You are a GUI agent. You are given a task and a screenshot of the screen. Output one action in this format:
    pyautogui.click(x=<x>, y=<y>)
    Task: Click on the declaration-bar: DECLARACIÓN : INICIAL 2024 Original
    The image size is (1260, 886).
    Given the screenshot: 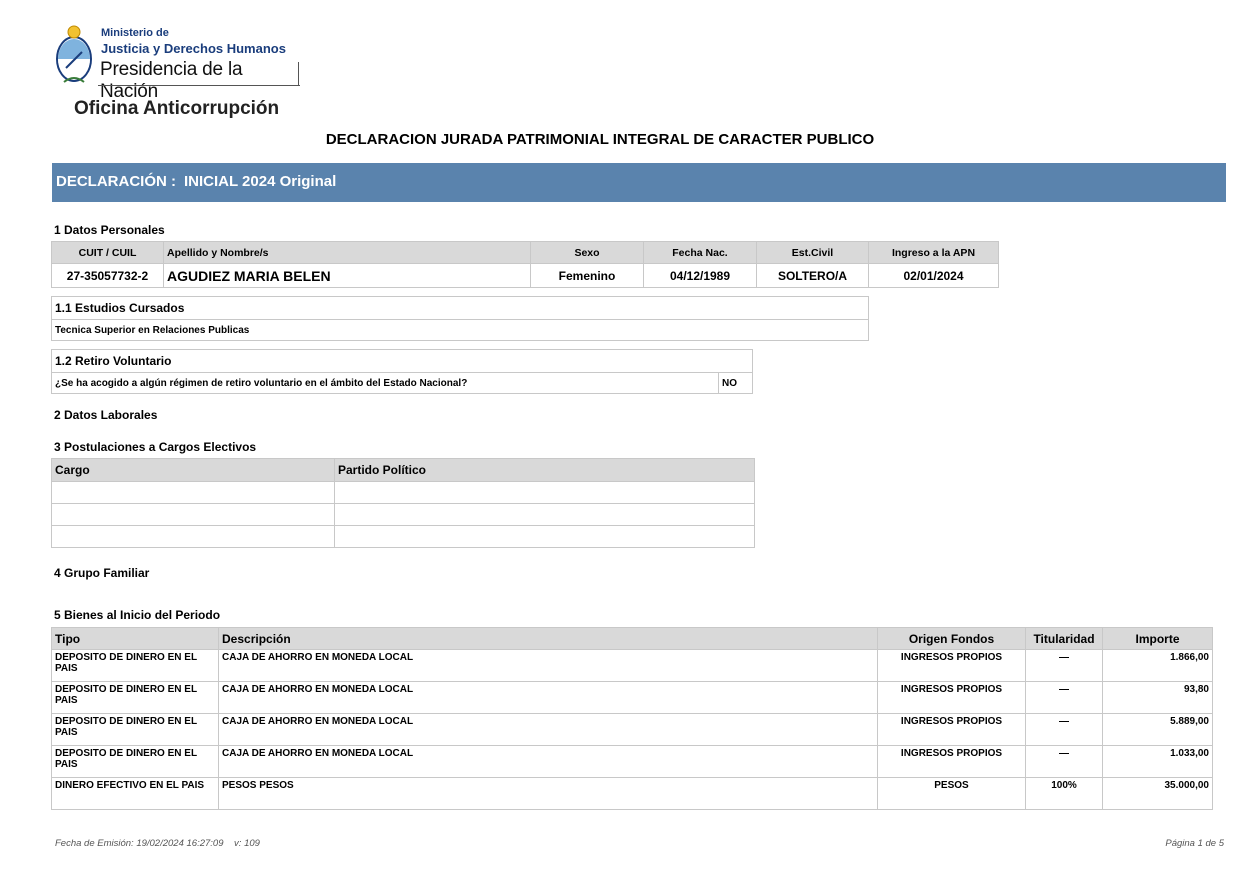 What is the action you would take?
    pyautogui.click(x=639, y=182)
    